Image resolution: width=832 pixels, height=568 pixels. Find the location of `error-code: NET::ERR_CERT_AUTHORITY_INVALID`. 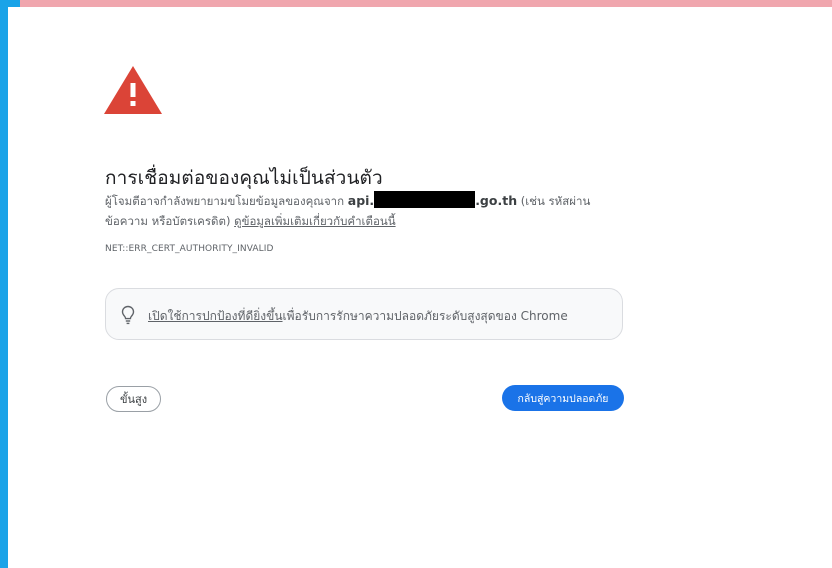

error-code: NET::ERR_CERT_AUTHORITY_INVALID is located at coordinates (189, 249).